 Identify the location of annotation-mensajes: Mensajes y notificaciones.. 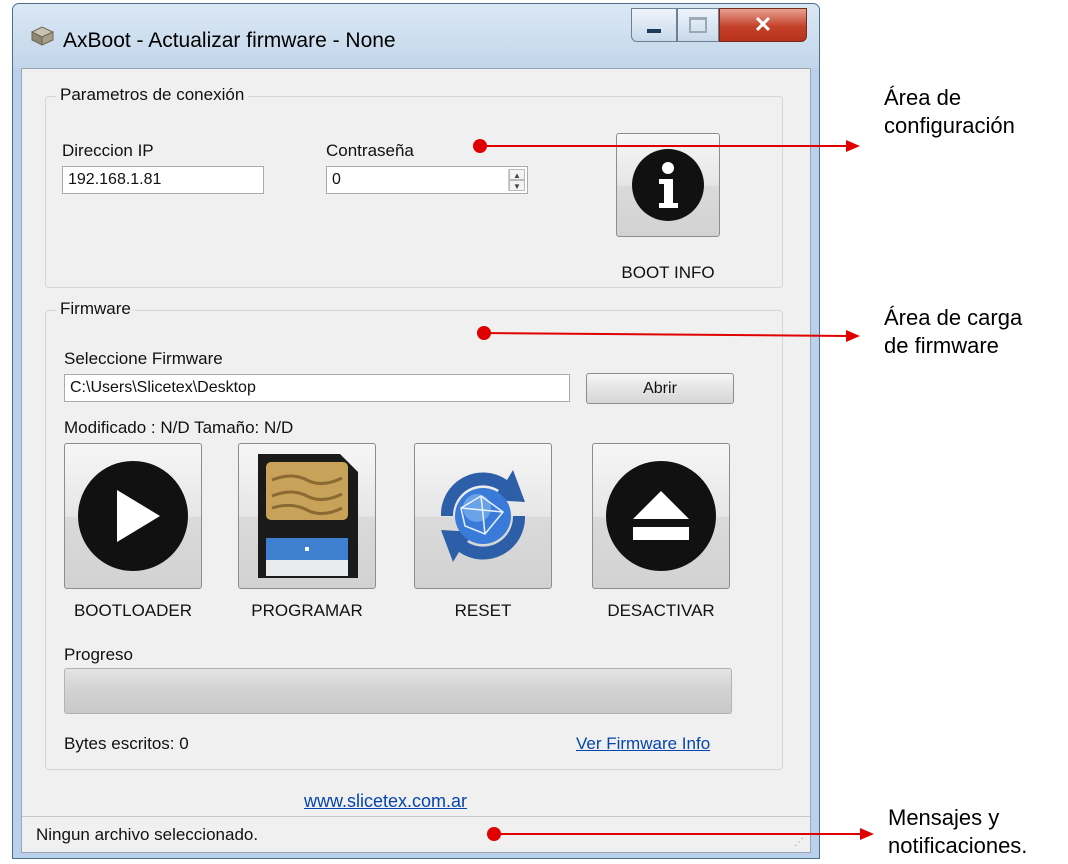
(957, 832).